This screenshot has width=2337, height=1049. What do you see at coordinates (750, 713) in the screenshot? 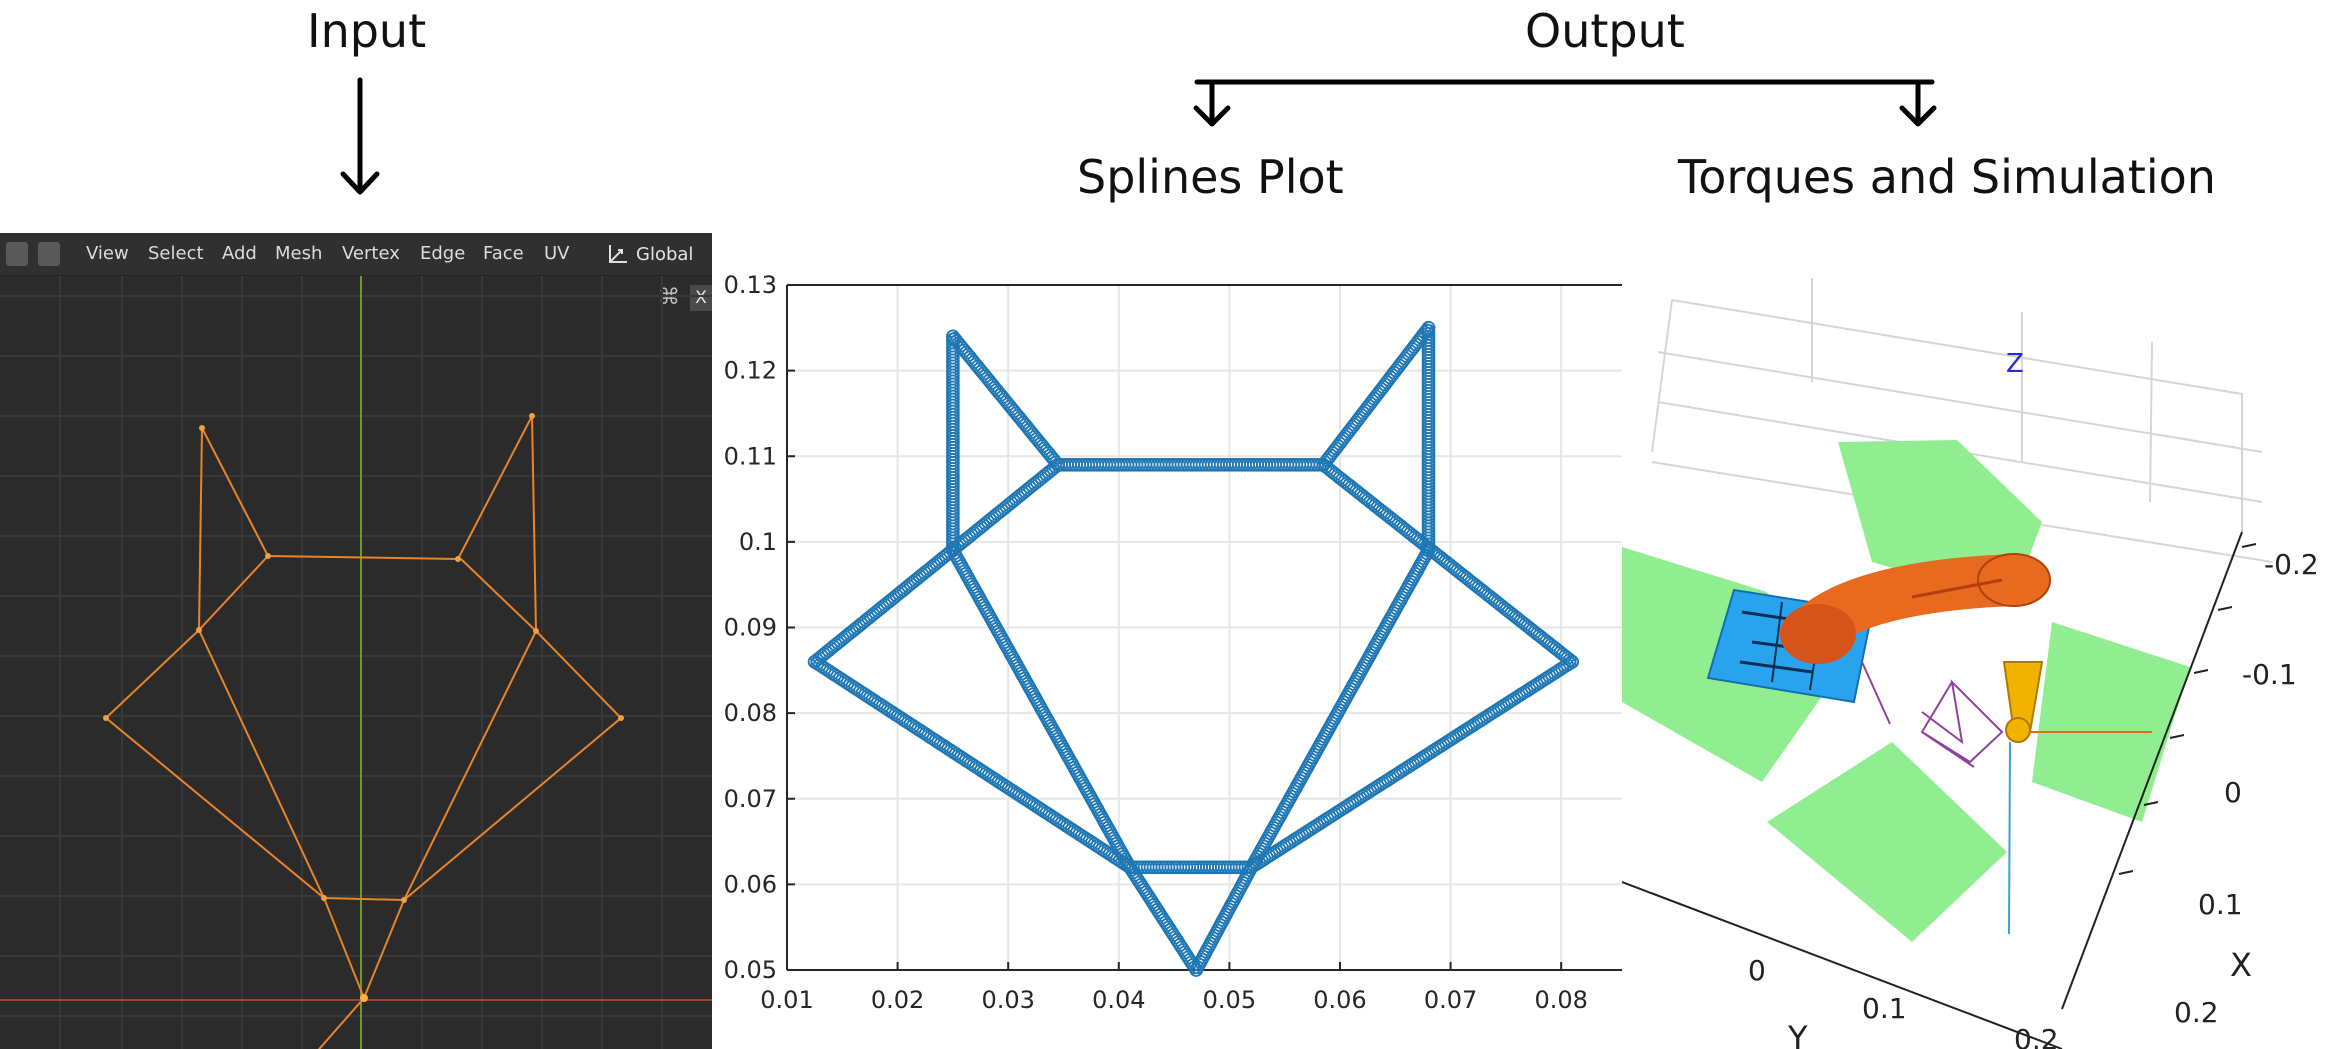
I see `y-tick-label: 0.08` at bounding box center [750, 713].